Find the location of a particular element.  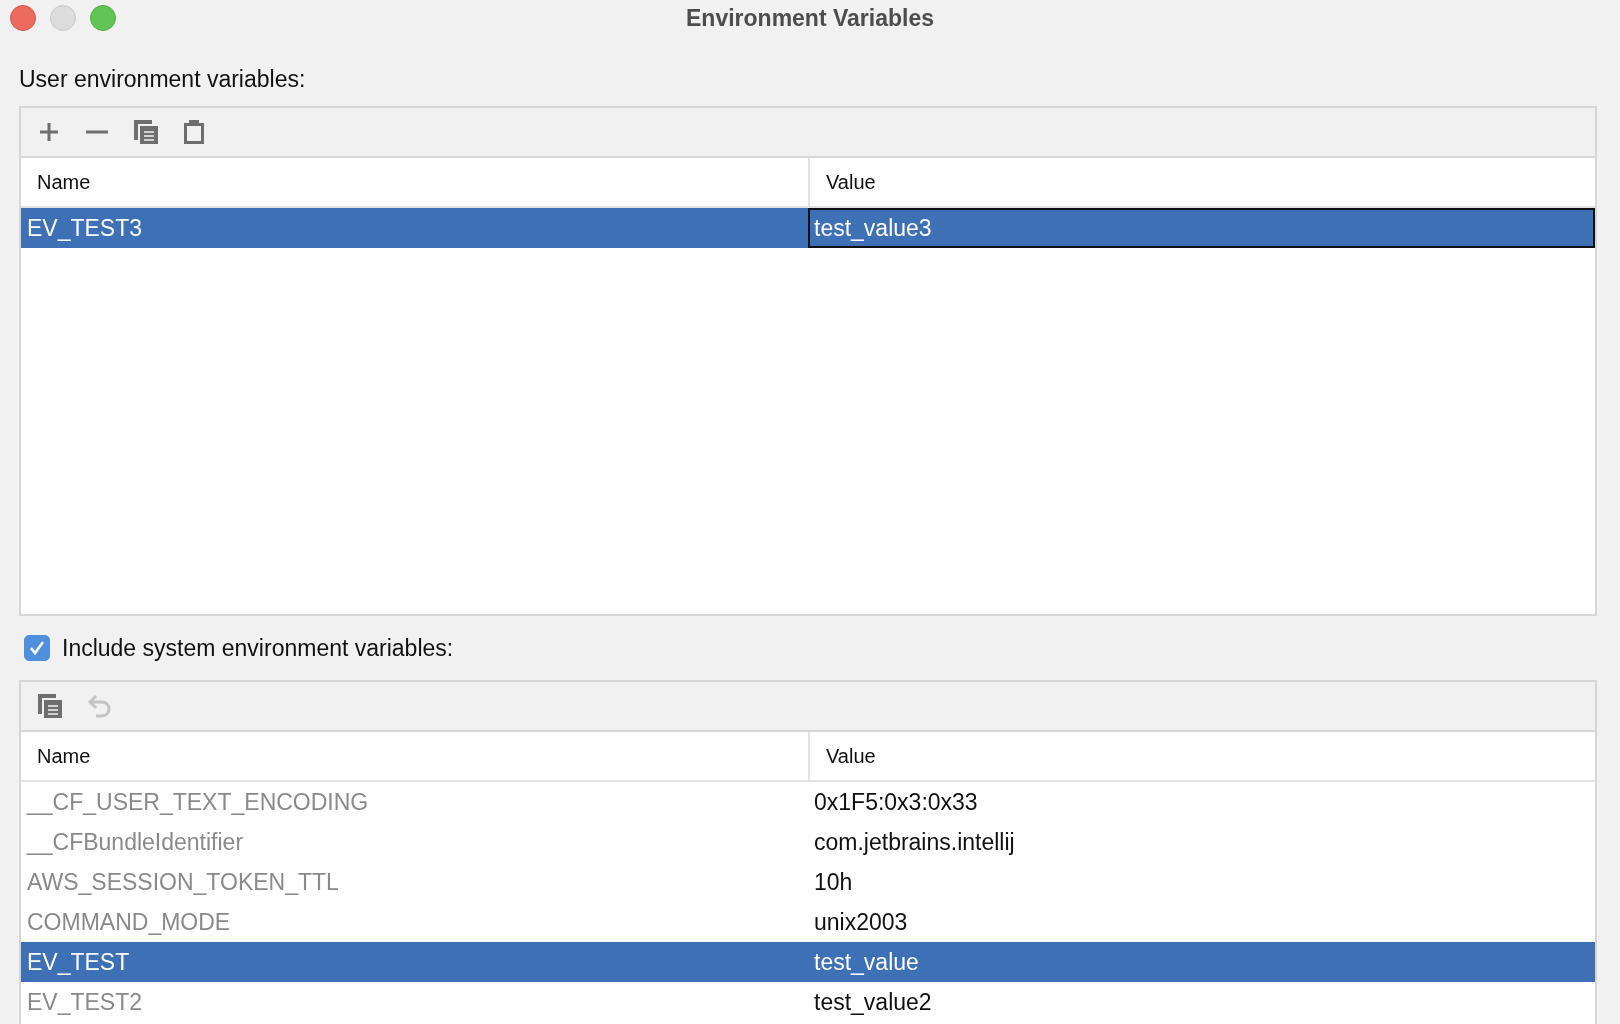

table-row: EV_TEST2 test_value2 is located at coordinates (808, 1002).